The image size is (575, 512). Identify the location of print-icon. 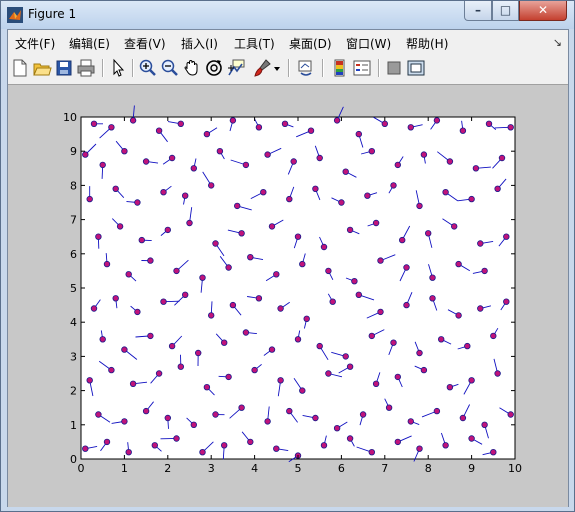
(86, 68).